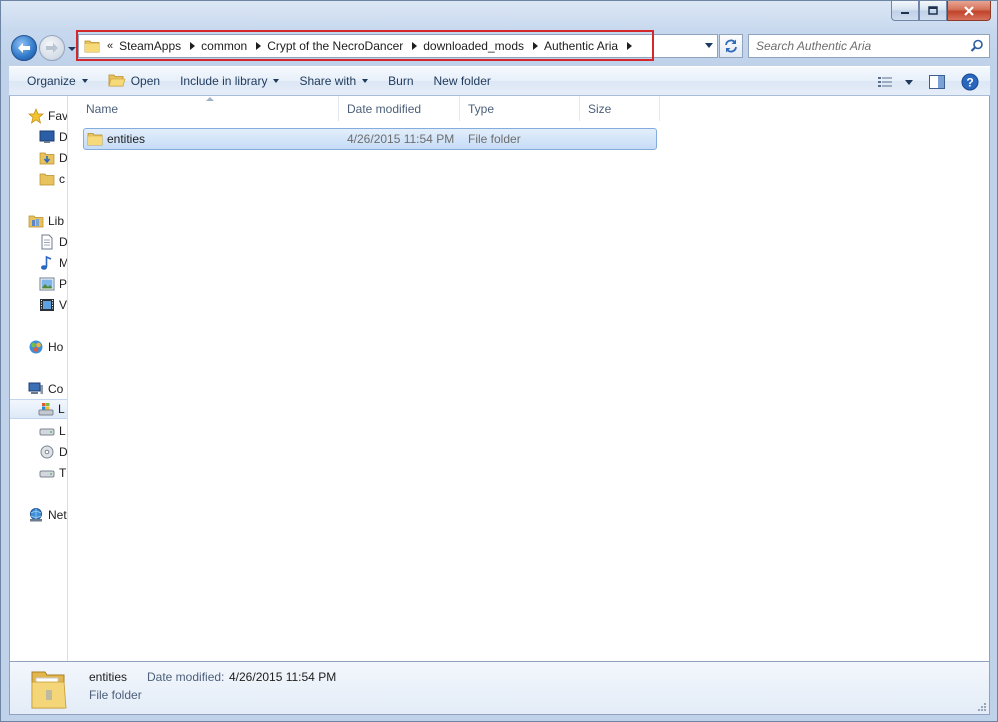  What do you see at coordinates (115, 695) in the screenshot?
I see `details-file-type: File folder` at bounding box center [115, 695].